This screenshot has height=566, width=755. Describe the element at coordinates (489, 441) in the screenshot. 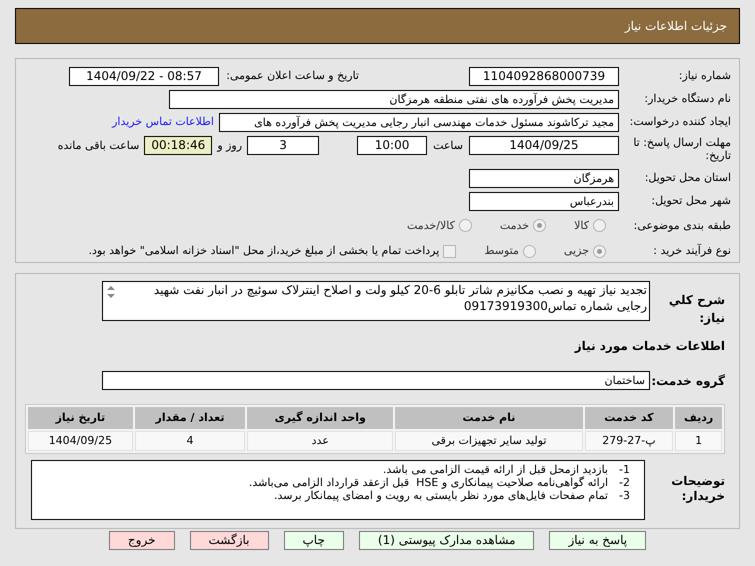

I see `table-cell: تولید سایر تجهیزات برقی` at that location.